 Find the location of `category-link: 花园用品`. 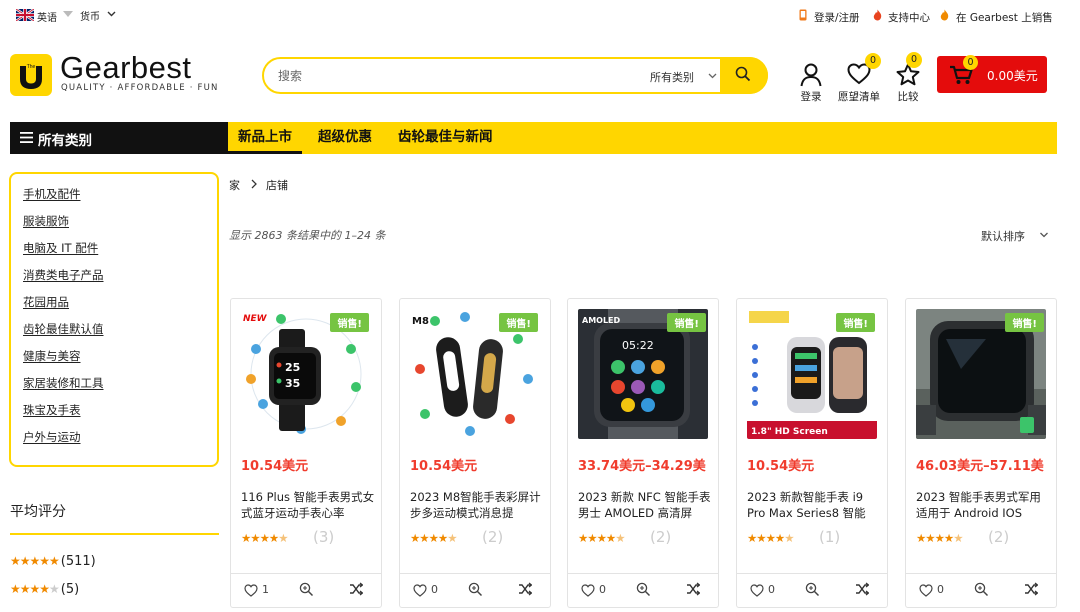

category-link: 花园用品 is located at coordinates (46, 302).